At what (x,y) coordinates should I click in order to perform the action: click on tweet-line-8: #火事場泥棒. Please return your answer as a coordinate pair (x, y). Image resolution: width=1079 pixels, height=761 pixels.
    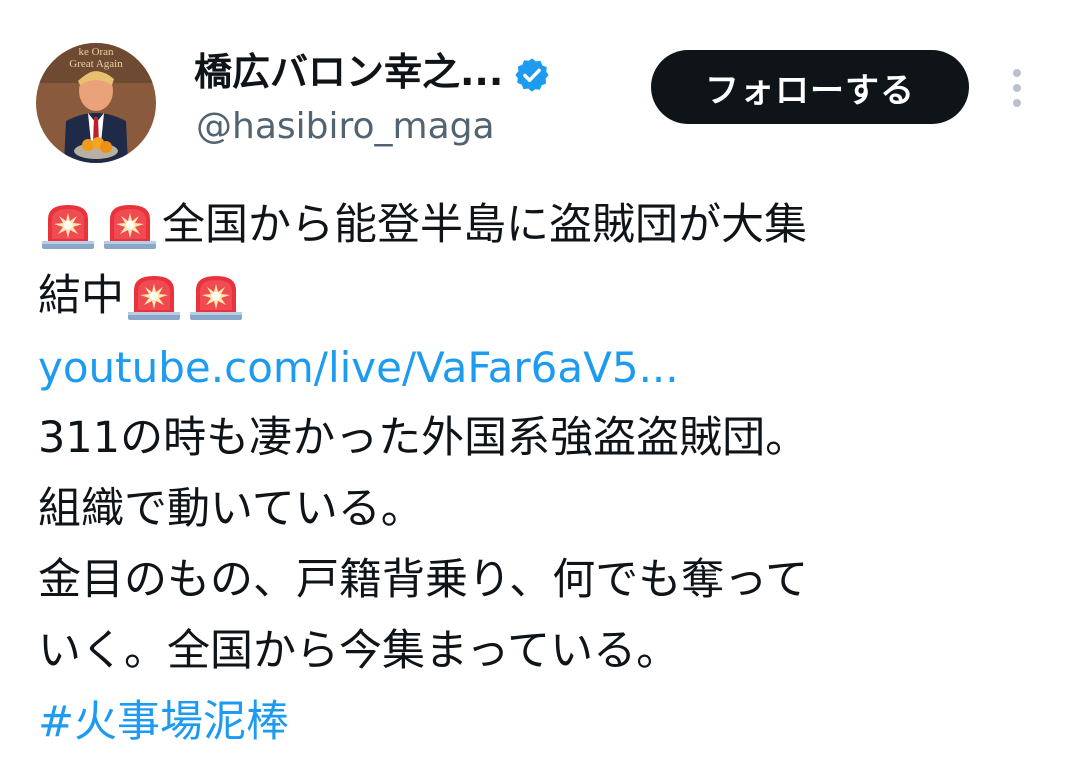
    Looking at the image, I should click on (548, 722).